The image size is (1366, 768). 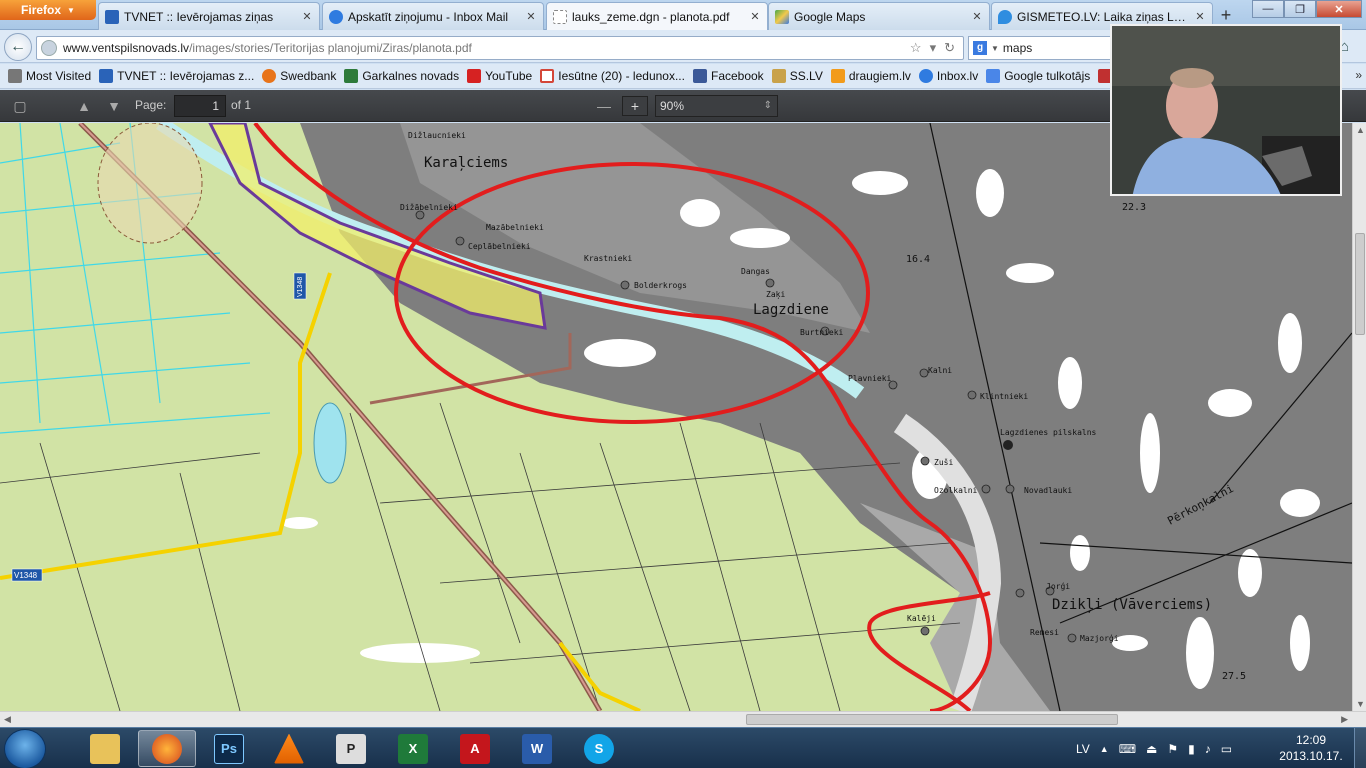 I want to click on bookmark-youtube: YouTube, so click(x=499, y=76).